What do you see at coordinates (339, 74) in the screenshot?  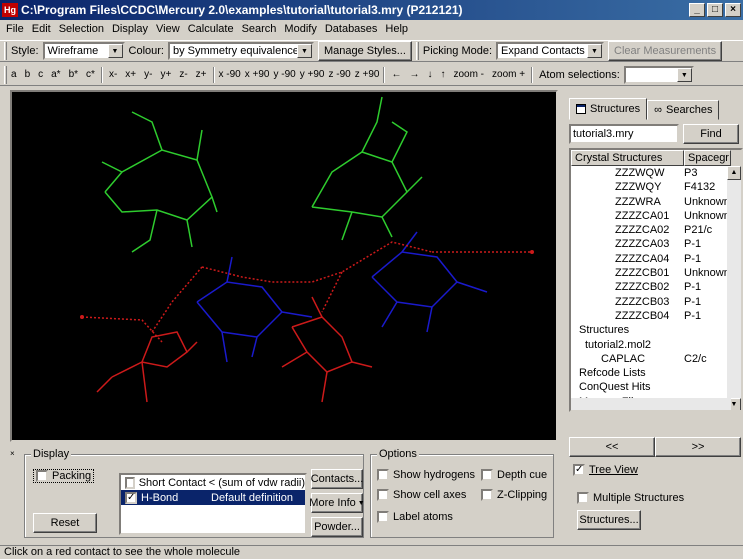 I see `rotate-z-minus-button: z -90` at bounding box center [339, 74].